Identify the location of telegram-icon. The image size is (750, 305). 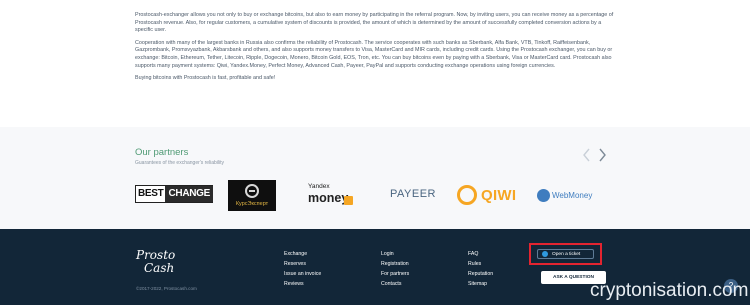
(545, 254).